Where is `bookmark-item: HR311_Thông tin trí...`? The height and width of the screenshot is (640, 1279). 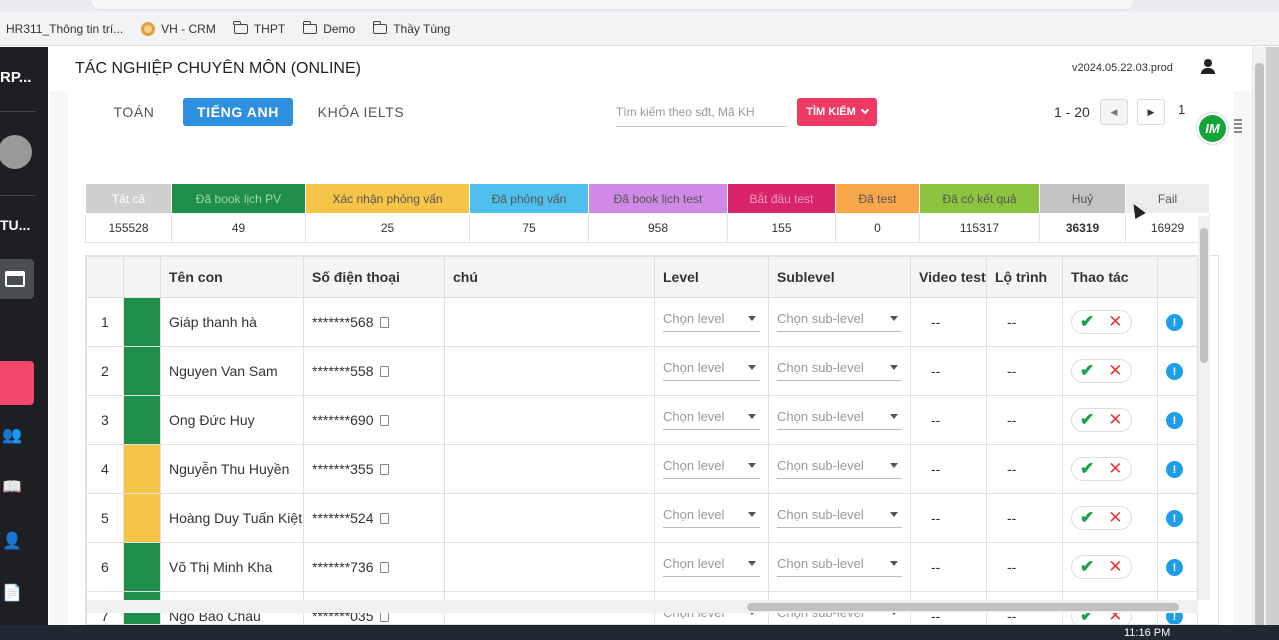
bookmark-item: HR311_Thông tin trí... is located at coordinates (64, 29).